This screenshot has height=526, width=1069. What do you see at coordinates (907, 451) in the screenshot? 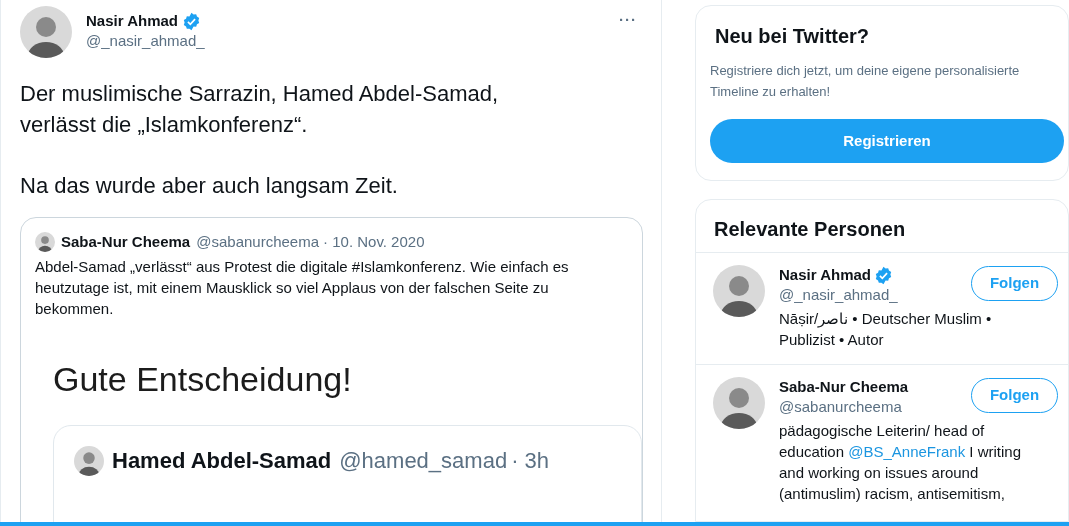
I see `mention-link: @BS_AnneFrank` at bounding box center [907, 451].